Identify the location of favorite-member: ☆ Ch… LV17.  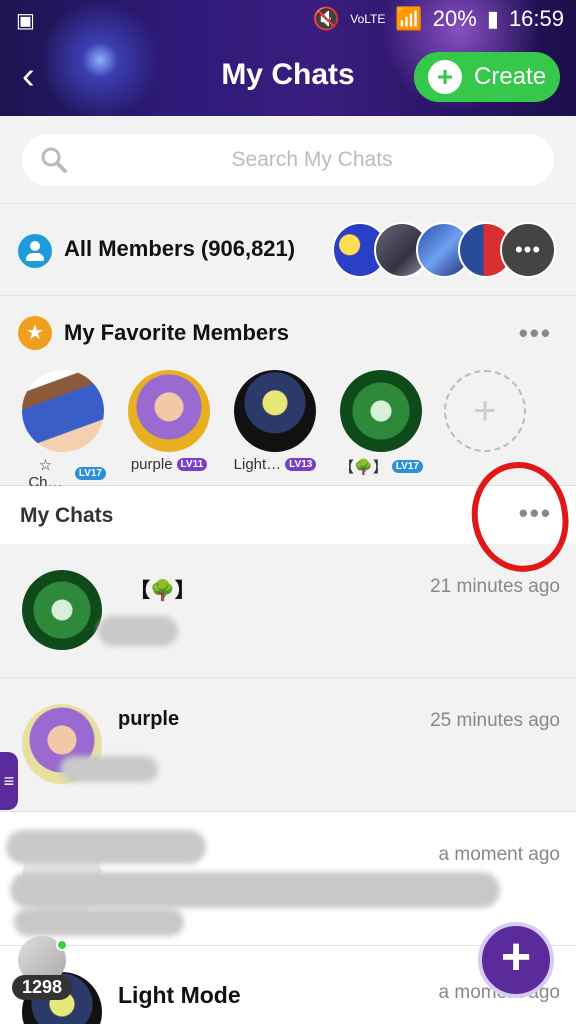
(63, 430).